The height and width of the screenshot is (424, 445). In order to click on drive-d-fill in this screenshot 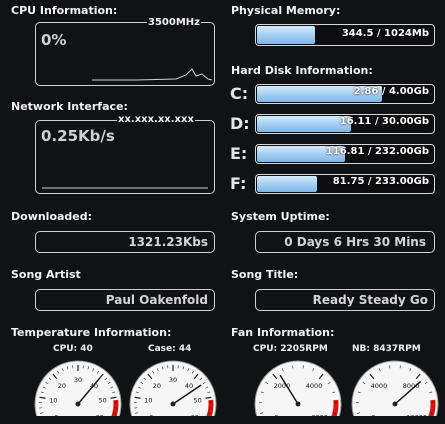, I will do `click(304, 124)`.